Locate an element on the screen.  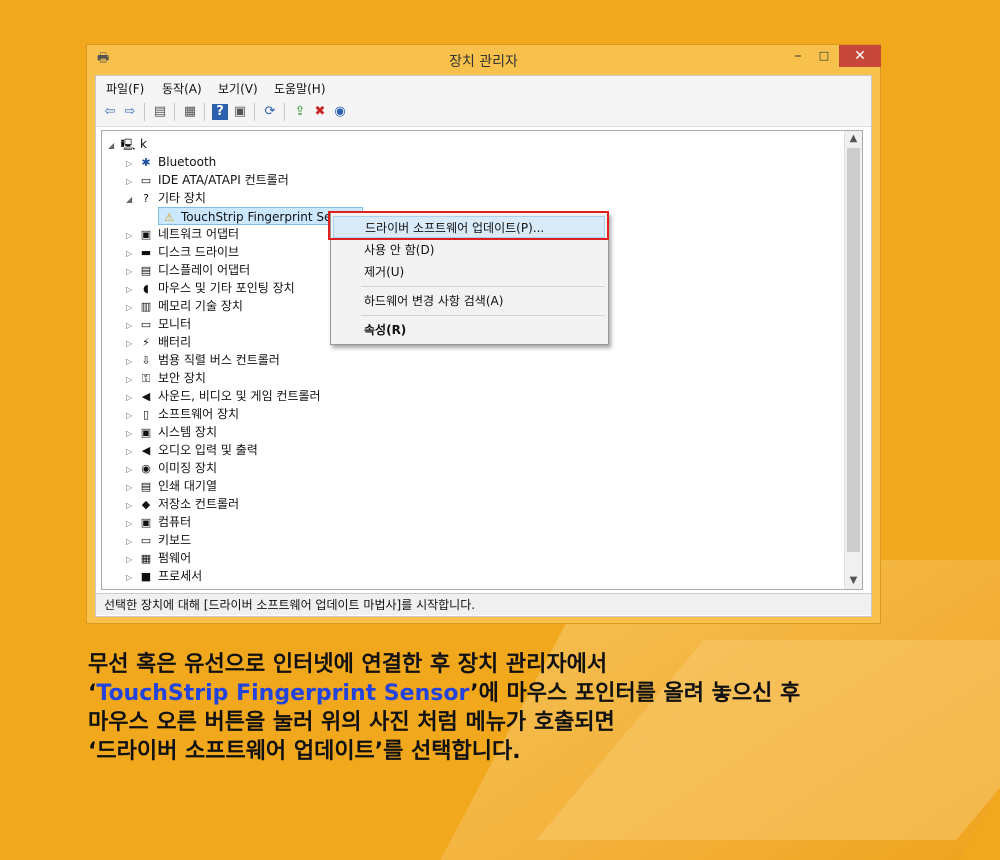
tree-category-item: ▷ ◉ 이미징 장치 is located at coordinates (171, 468).